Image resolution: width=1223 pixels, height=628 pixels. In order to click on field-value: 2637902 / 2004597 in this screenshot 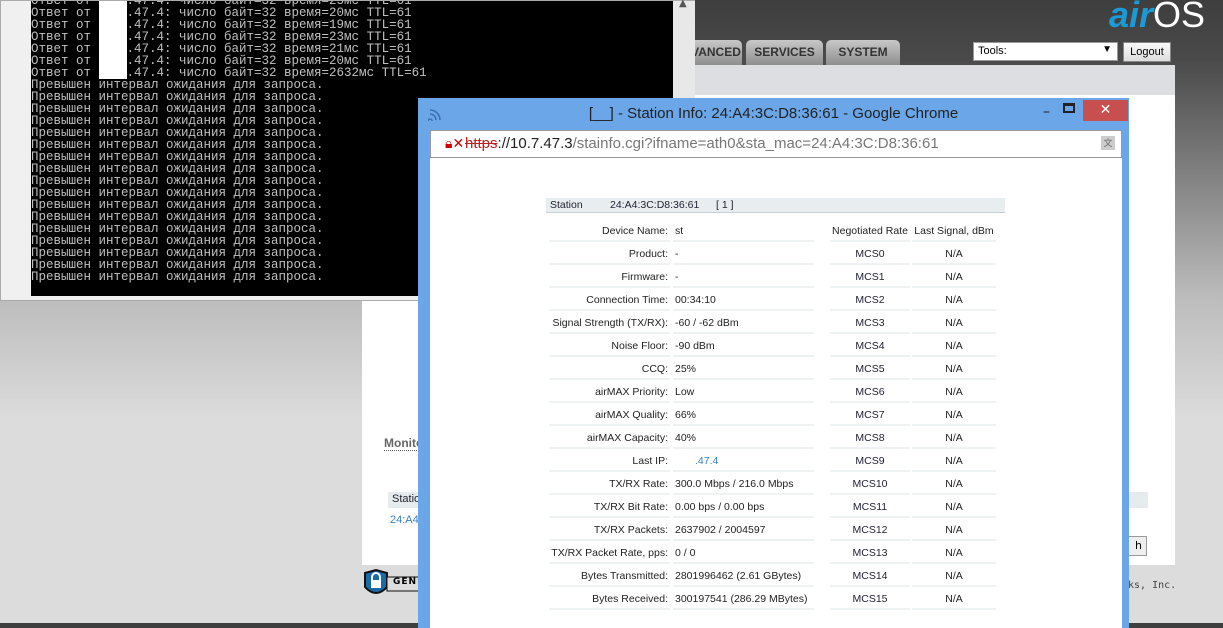, I will do `click(743, 530)`.